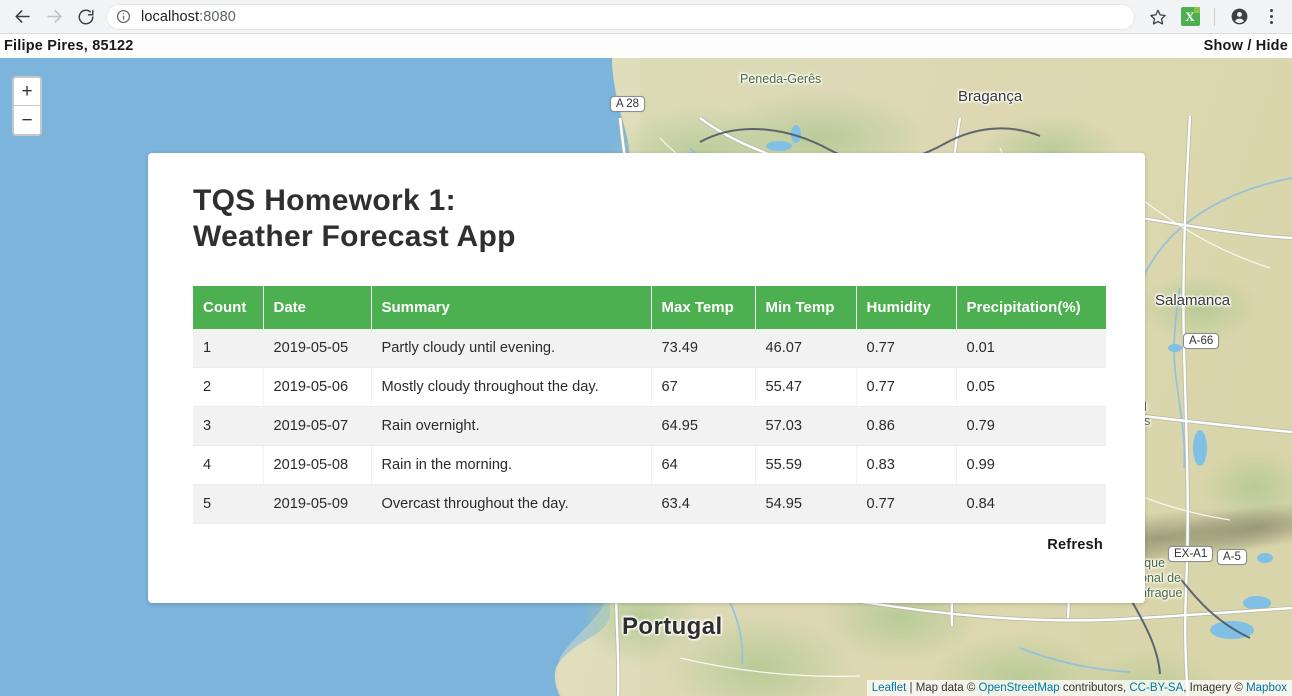  What do you see at coordinates (228, 348) in the screenshot?
I see `cell-count: 1` at bounding box center [228, 348].